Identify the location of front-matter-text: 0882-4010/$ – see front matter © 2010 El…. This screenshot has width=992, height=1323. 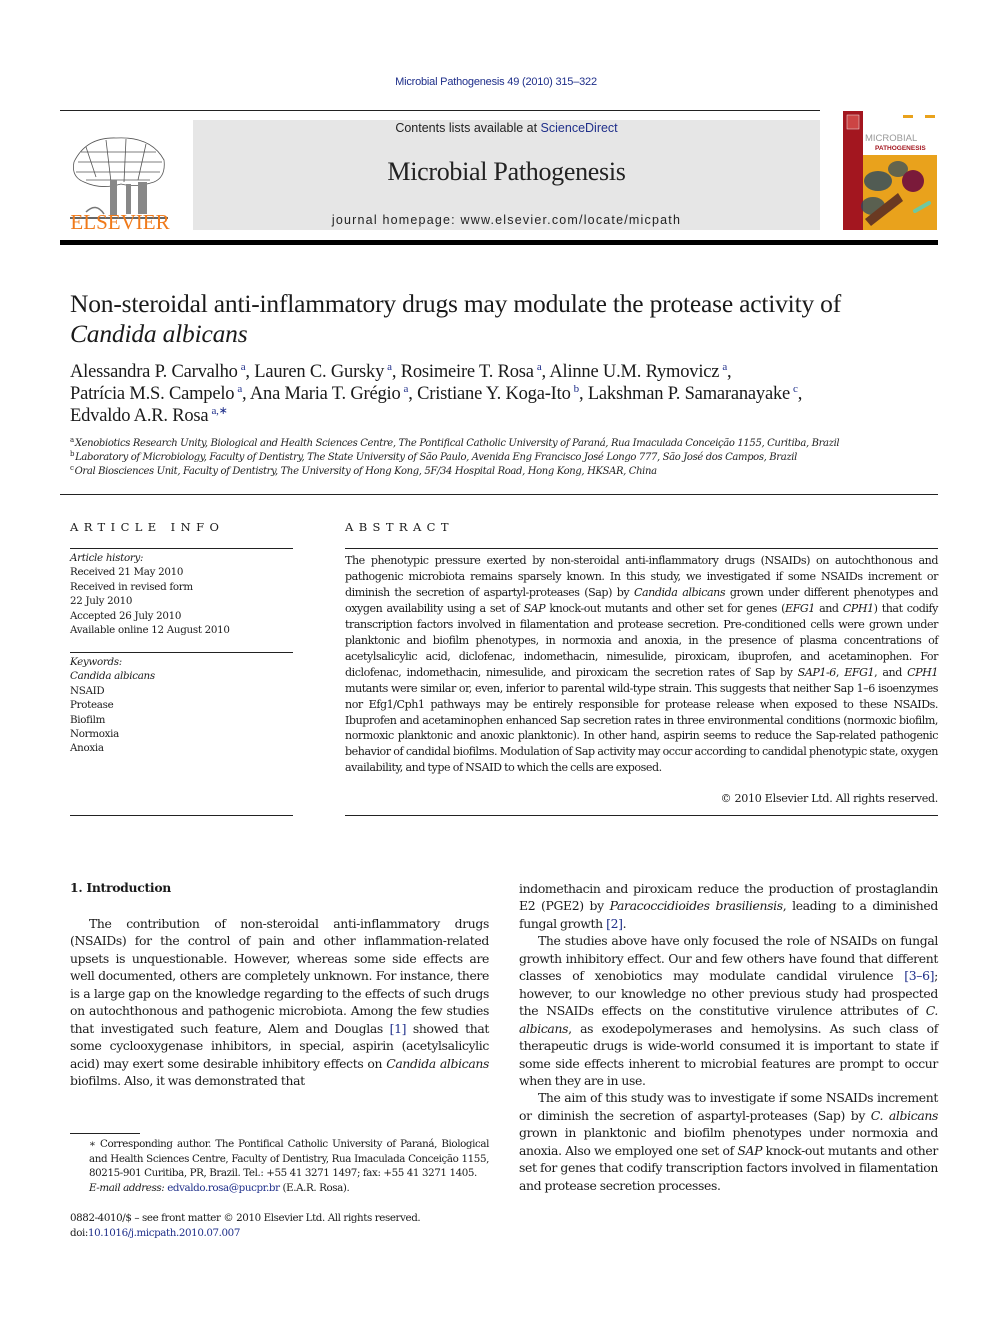
(245, 1218).